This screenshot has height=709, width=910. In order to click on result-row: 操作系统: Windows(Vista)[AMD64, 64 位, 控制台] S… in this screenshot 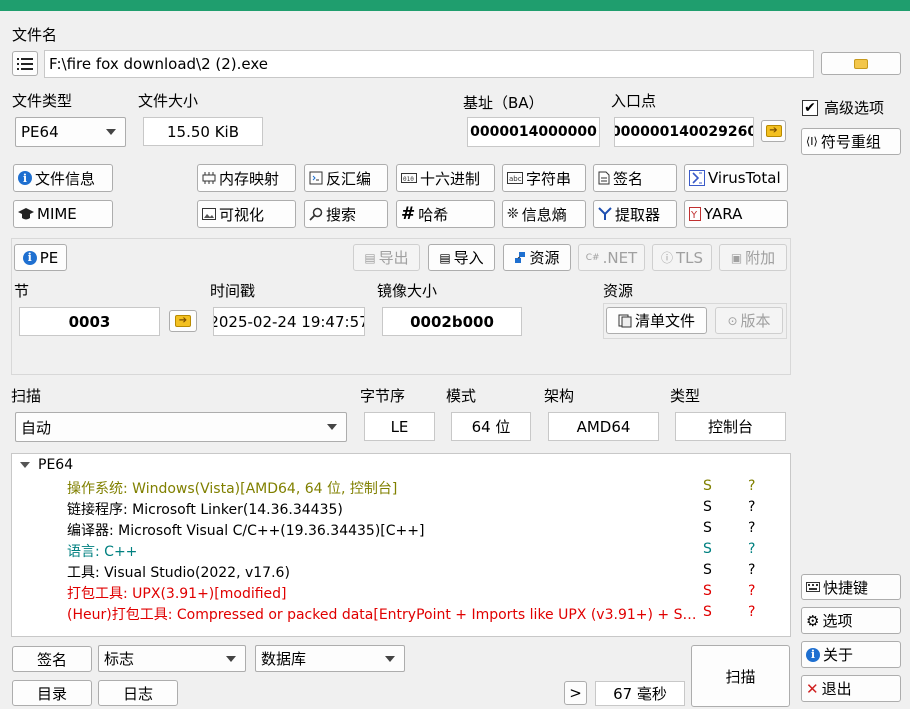, I will do `click(427, 488)`.